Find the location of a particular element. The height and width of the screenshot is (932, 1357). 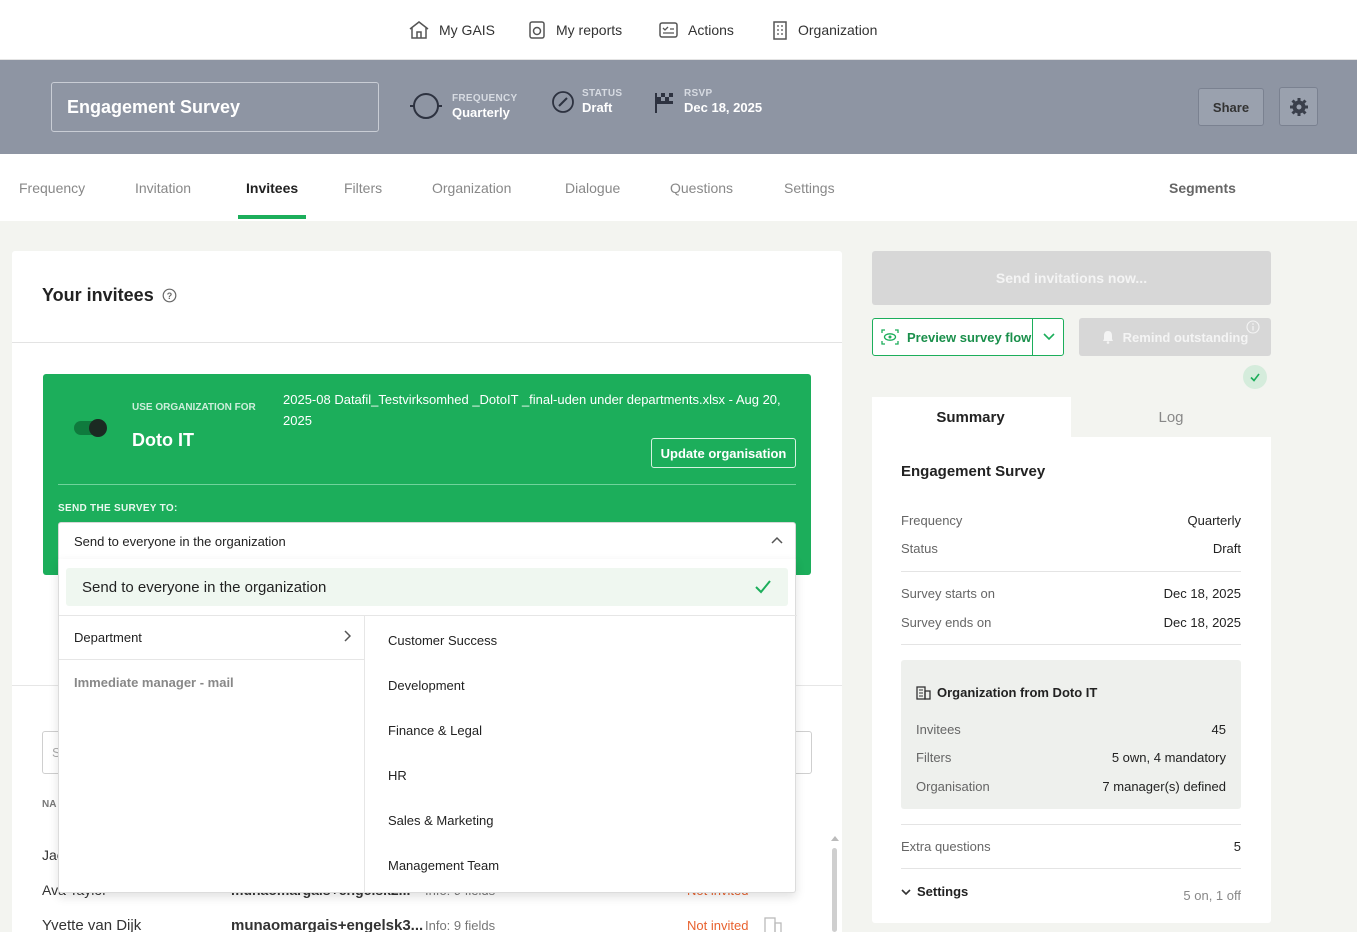

active-tab-indicator is located at coordinates (272, 217).